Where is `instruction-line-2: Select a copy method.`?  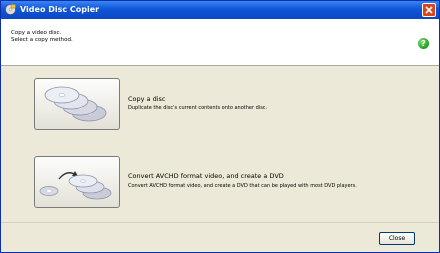 instruction-line-2: Select a copy method. is located at coordinates (42, 40).